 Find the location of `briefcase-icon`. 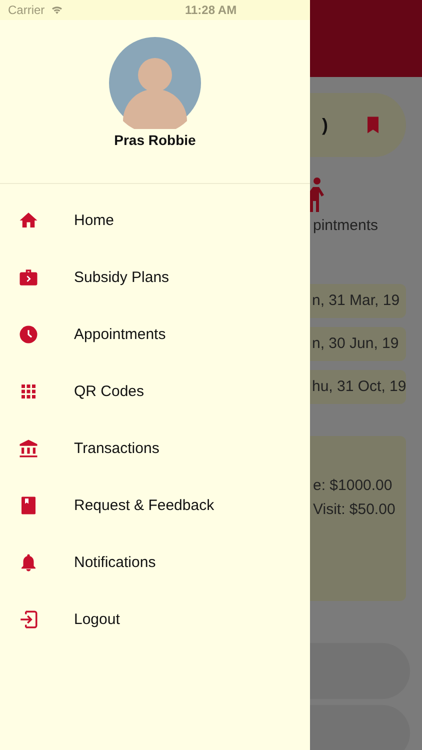

briefcase-icon is located at coordinates (28, 277).